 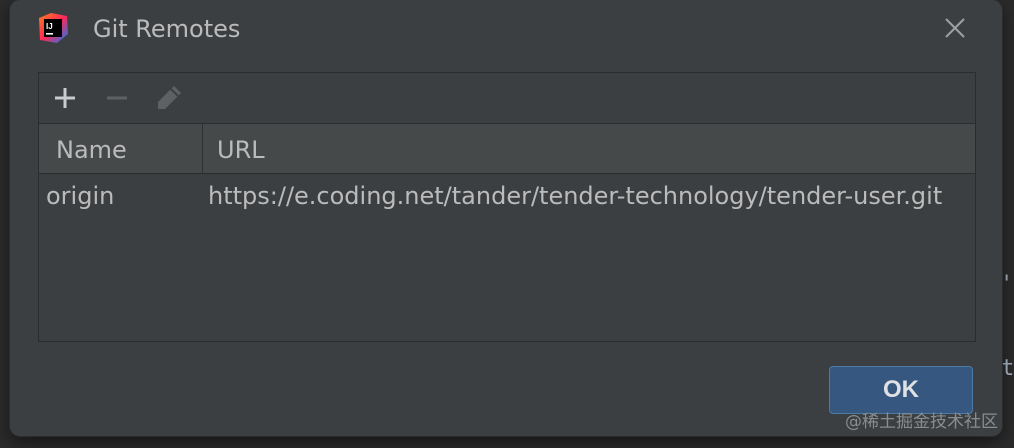 I want to click on remote-name-cell: origin, so click(x=80, y=196).